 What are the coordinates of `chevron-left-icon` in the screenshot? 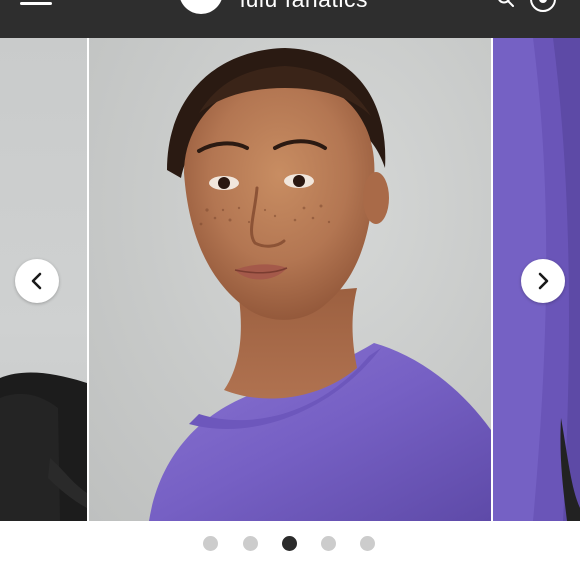 It's located at (36, 281).